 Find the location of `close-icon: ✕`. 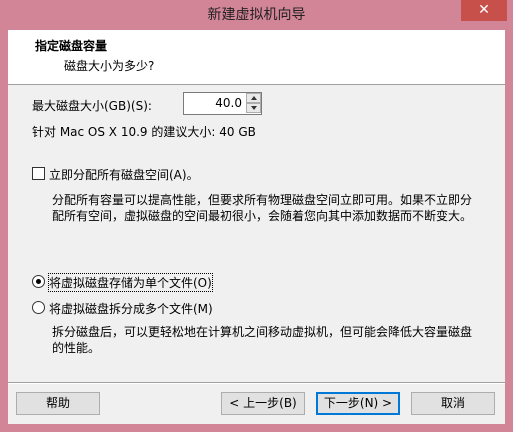

close-icon: ✕ is located at coordinates (484, 10).